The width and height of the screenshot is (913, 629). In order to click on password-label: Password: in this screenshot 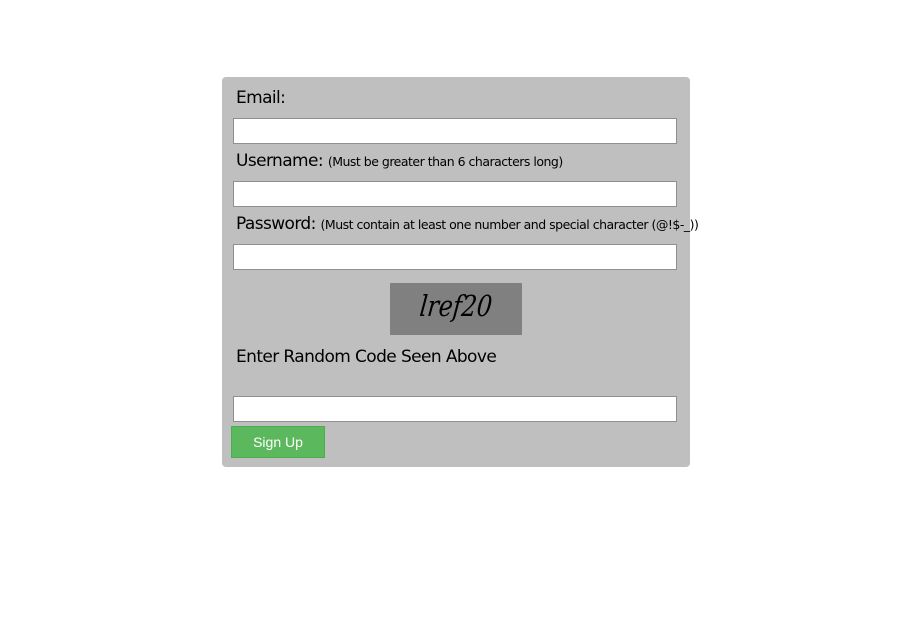, I will do `click(276, 224)`.